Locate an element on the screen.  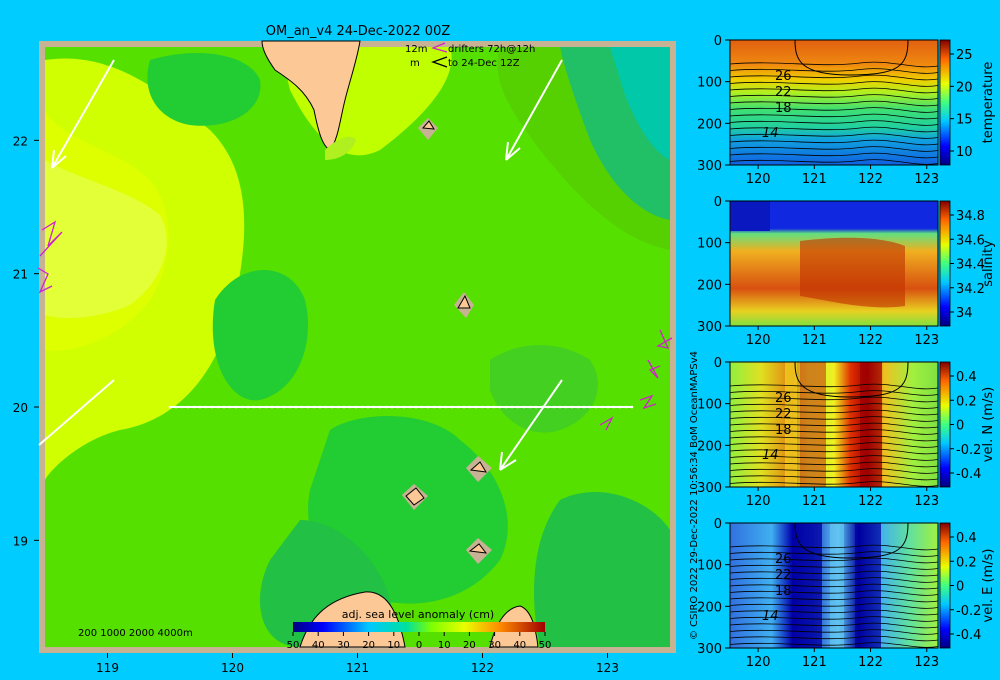
section-colorbar-tick-label: 0.2 is located at coordinates (966, 562).